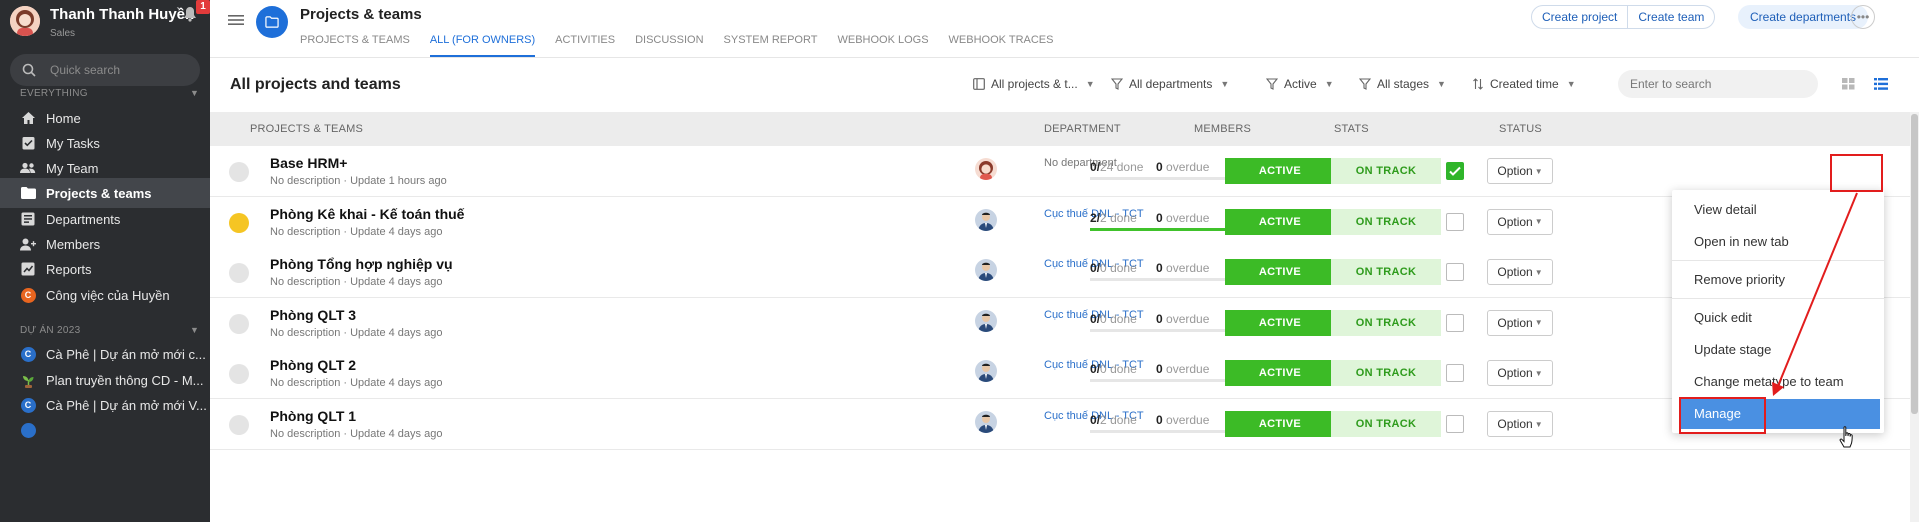 The image size is (1919, 522). What do you see at coordinates (1815, 294) in the screenshot?
I see `annotation-arrow` at bounding box center [1815, 294].